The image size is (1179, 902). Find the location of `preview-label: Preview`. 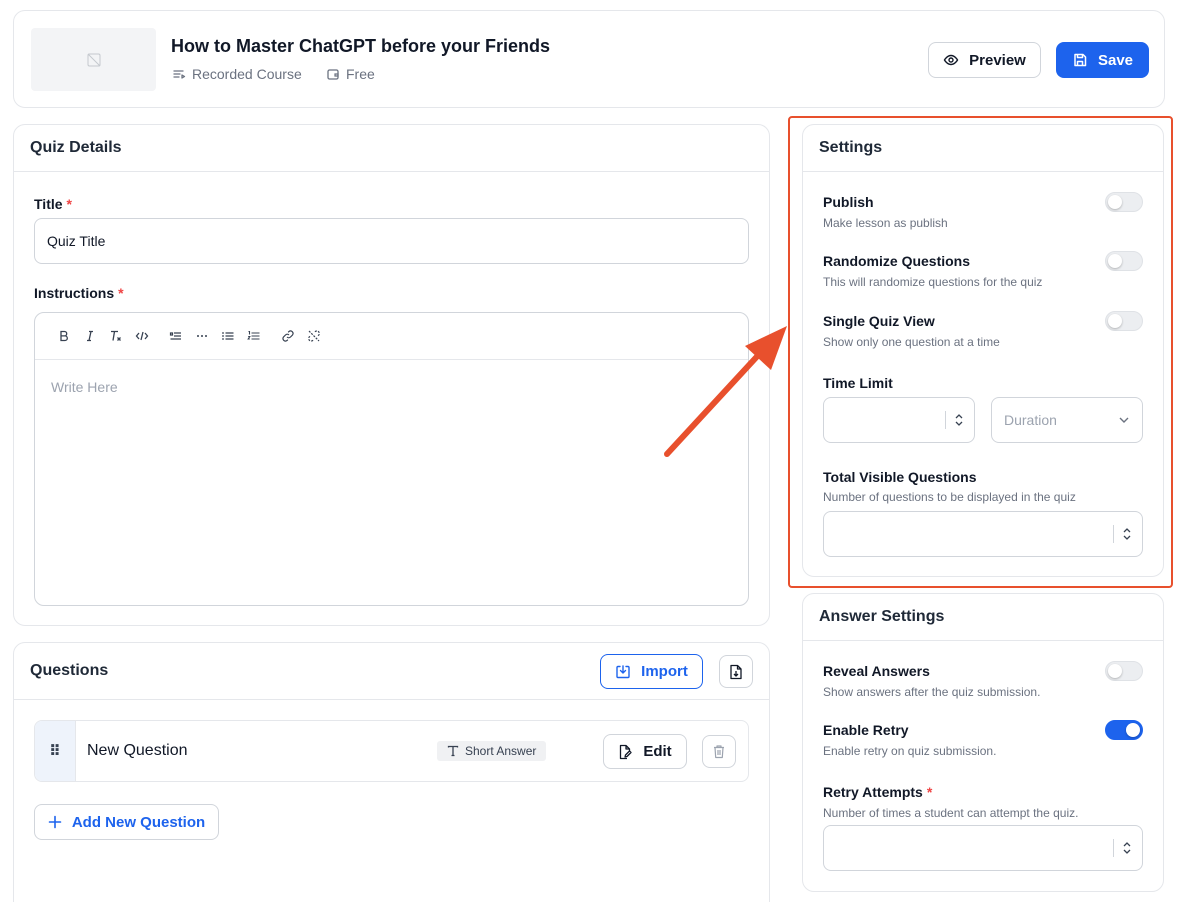

preview-label: Preview is located at coordinates (997, 60).